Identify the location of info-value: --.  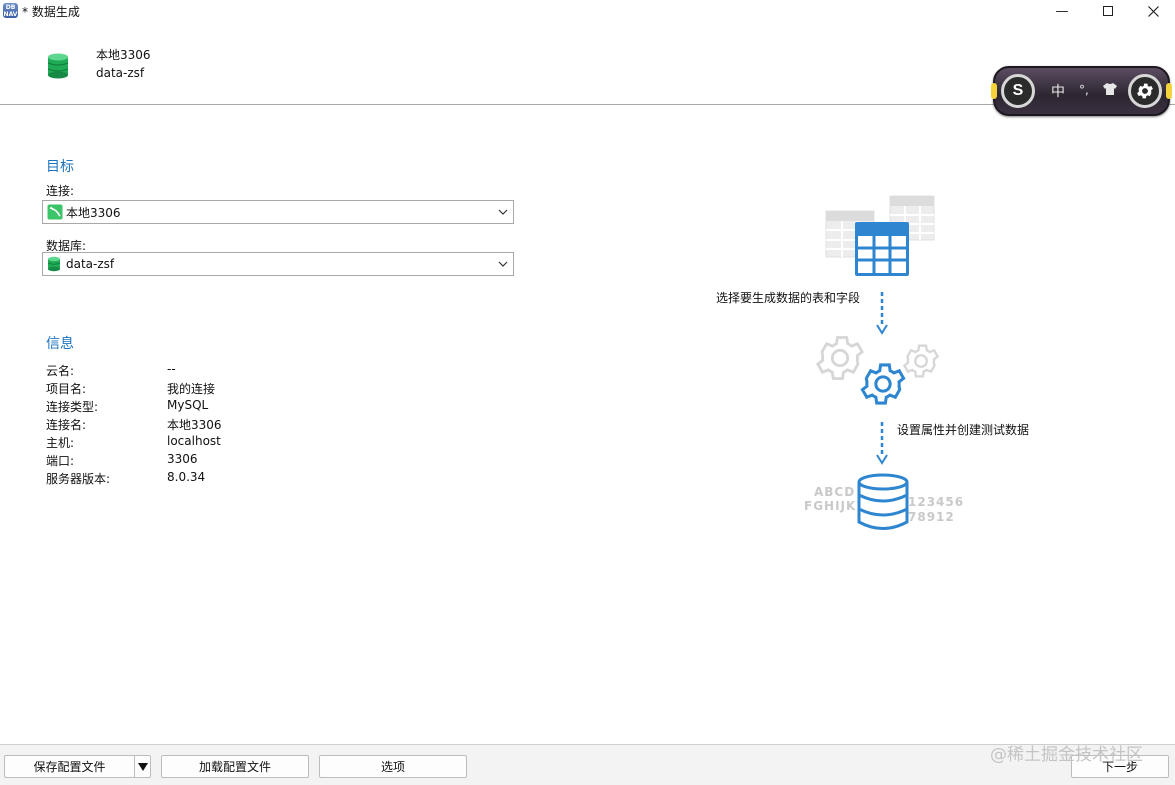
(171, 369).